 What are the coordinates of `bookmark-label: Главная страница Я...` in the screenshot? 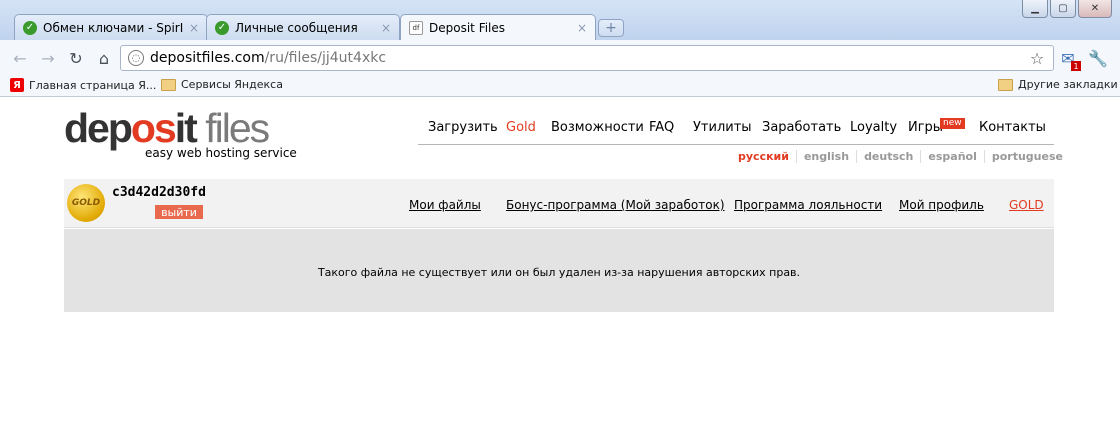 It's located at (93, 85).